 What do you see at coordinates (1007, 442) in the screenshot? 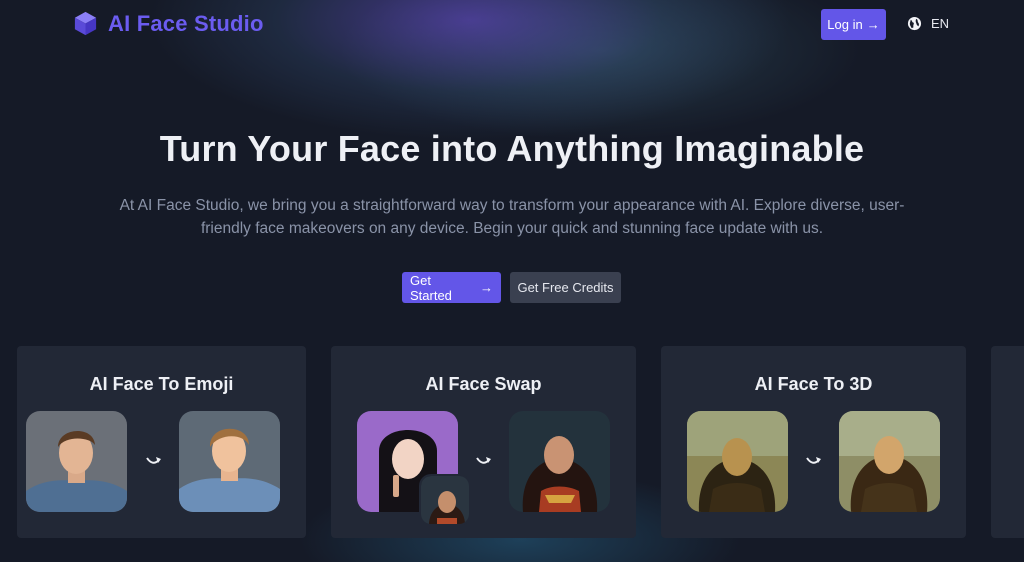
I see `feature-card-partial` at bounding box center [1007, 442].